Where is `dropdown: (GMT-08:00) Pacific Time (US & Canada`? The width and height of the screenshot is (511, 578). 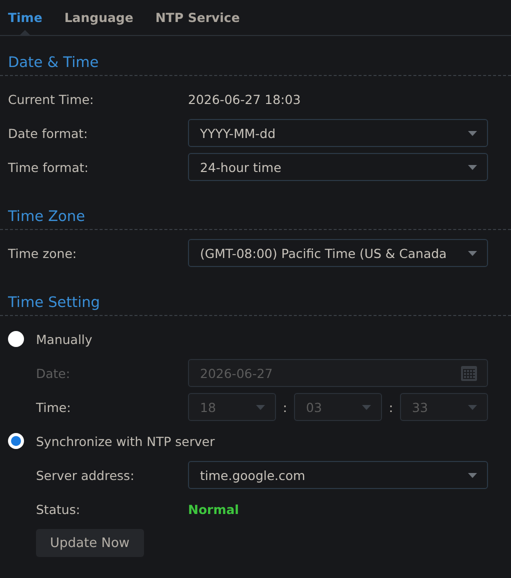
dropdown: (GMT-08:00) Pacific Time (US & Canada is located at coordinates (338, 253).